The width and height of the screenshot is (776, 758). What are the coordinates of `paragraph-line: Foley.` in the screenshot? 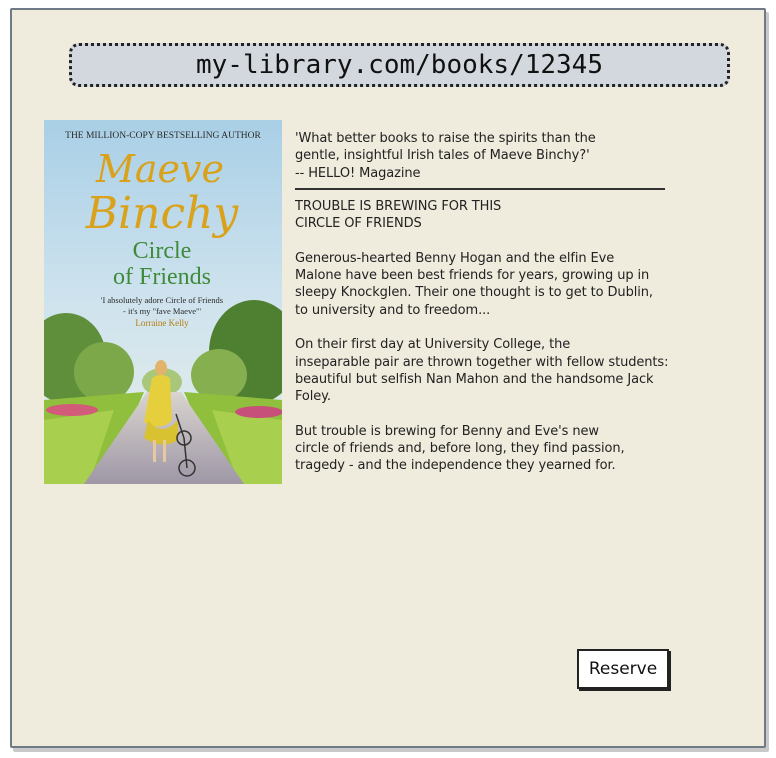 It's located at (313, 397).